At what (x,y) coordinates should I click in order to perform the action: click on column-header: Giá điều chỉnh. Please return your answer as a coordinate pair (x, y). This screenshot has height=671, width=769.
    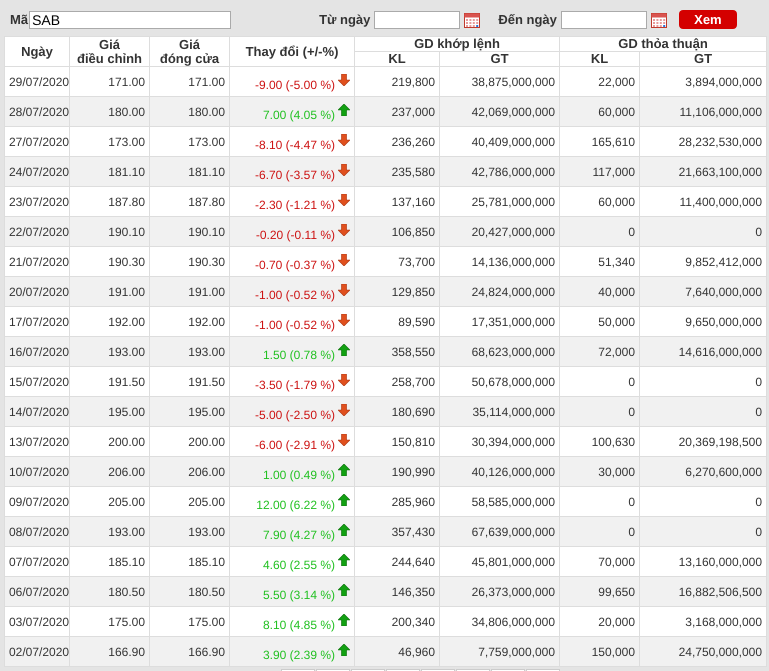
    Looking at the image, I should click on (110, 51).